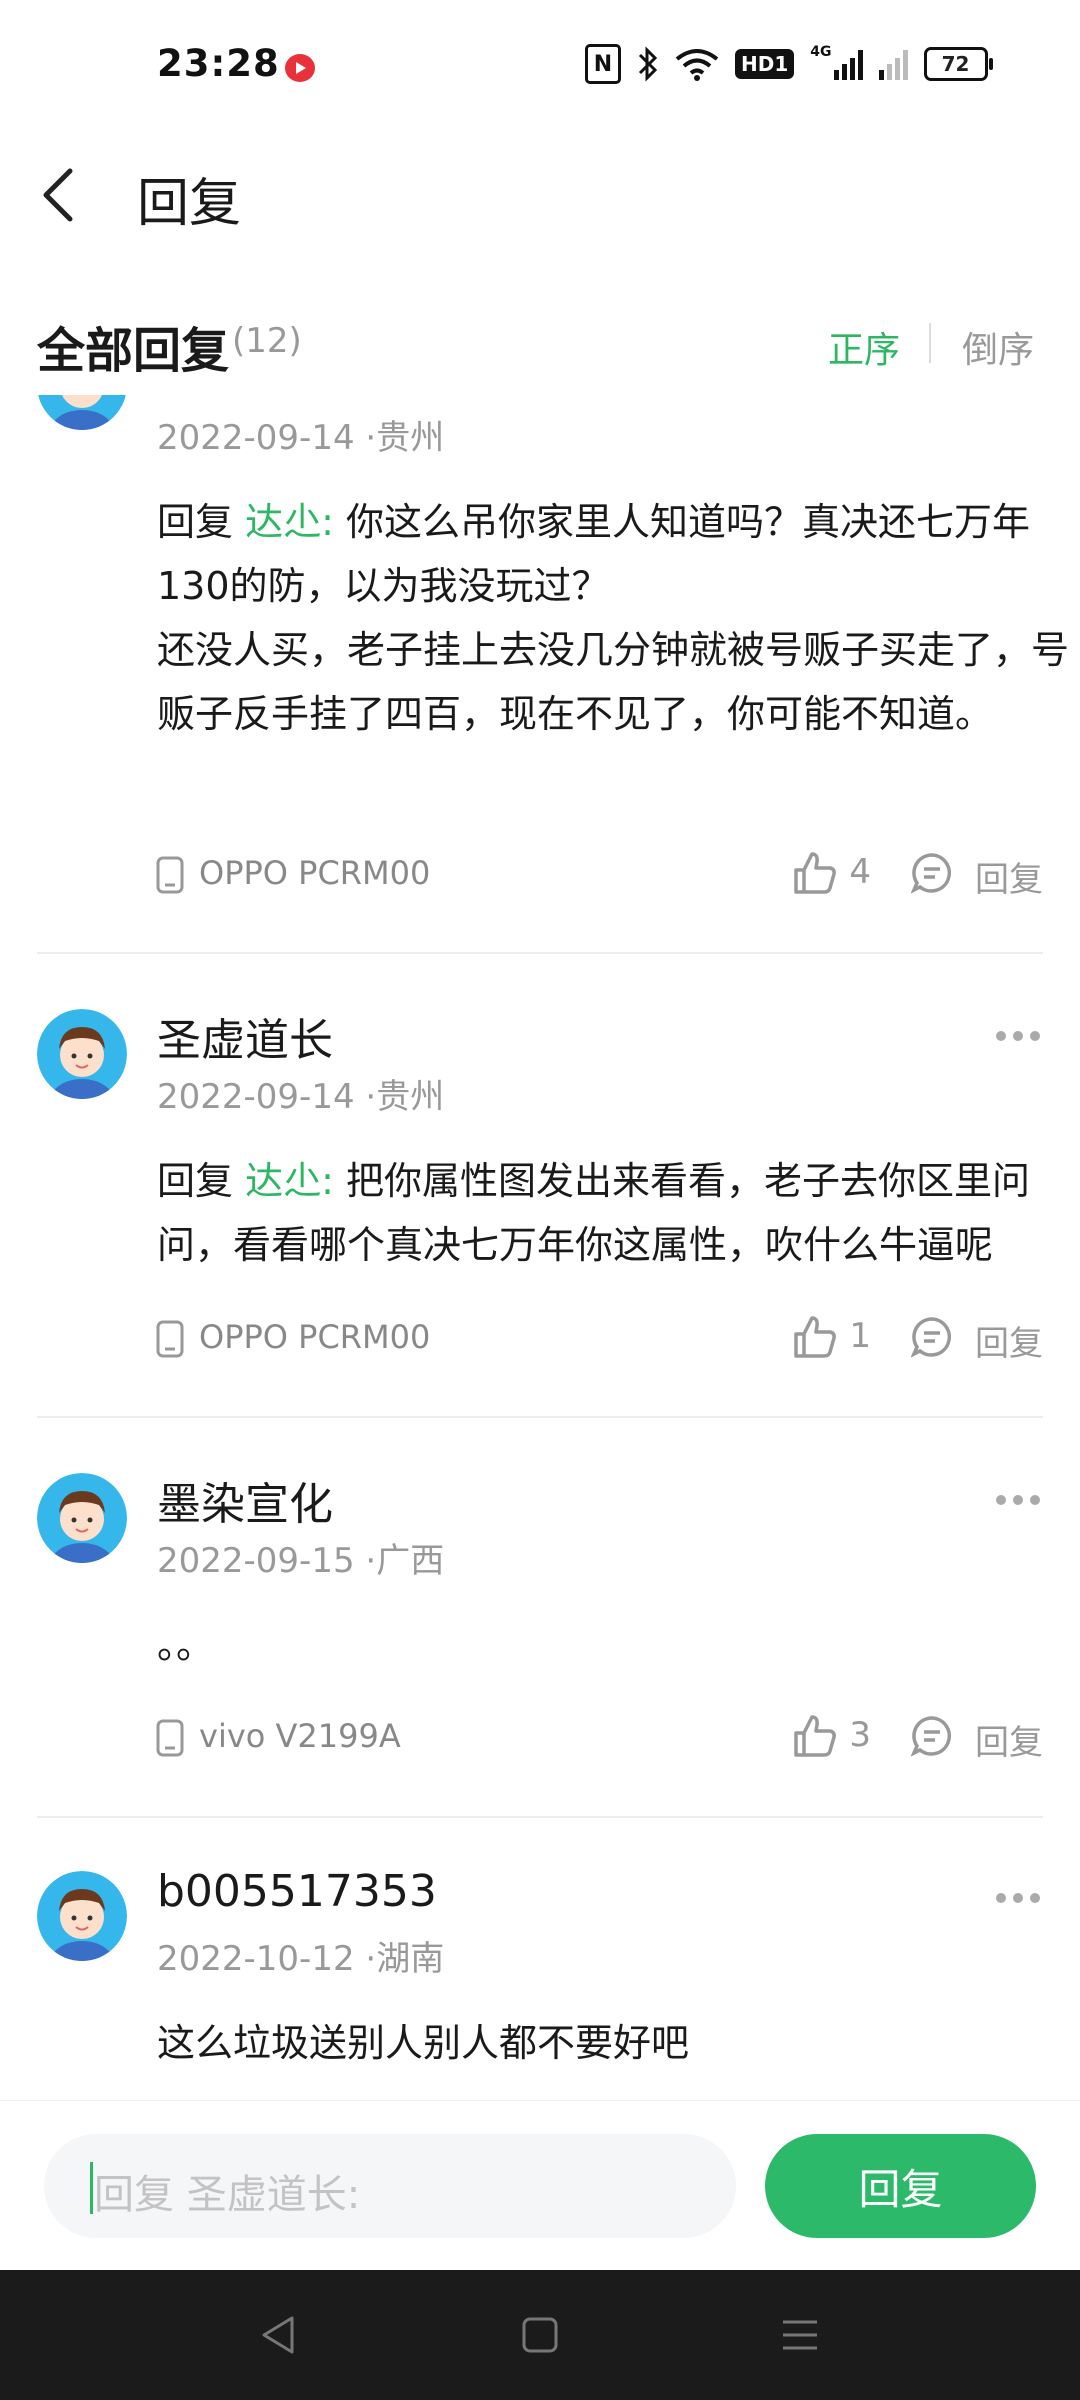 The height and width of the screenshot is (2400, 1080). I want to click on send-reply-button: 回复, so click(900, 2186).